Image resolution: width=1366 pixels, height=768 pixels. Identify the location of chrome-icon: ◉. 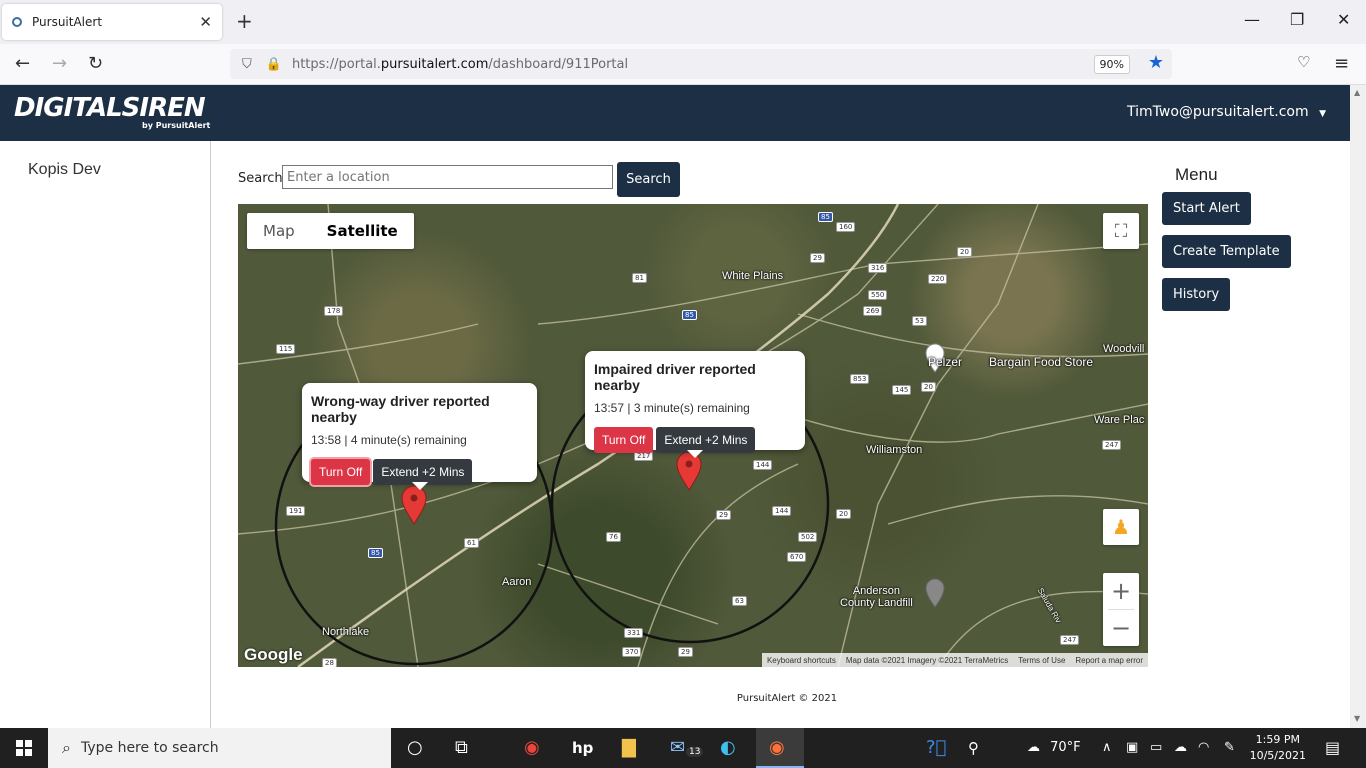
(532, 747).